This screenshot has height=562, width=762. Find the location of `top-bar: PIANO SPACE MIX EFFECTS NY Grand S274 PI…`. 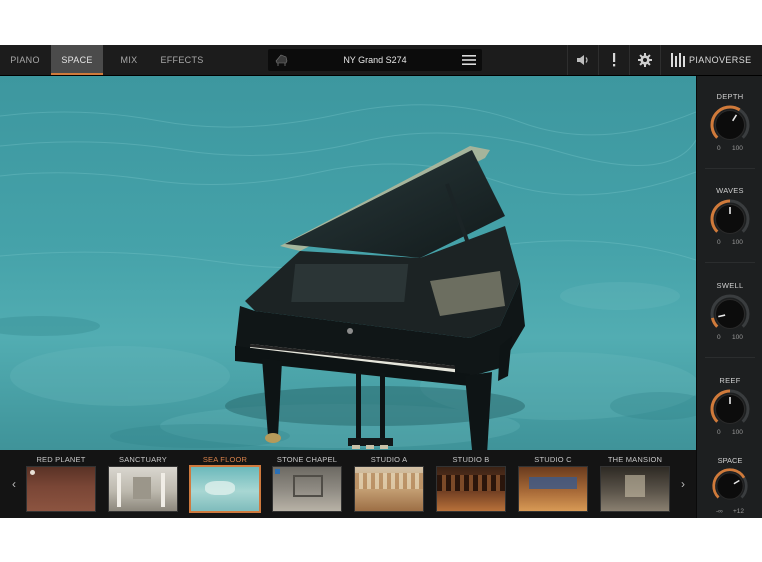

top-bar: PIANO SPACE MIX EFFECTS NY Grand S274 PI… is located at coordinates (381, 60).